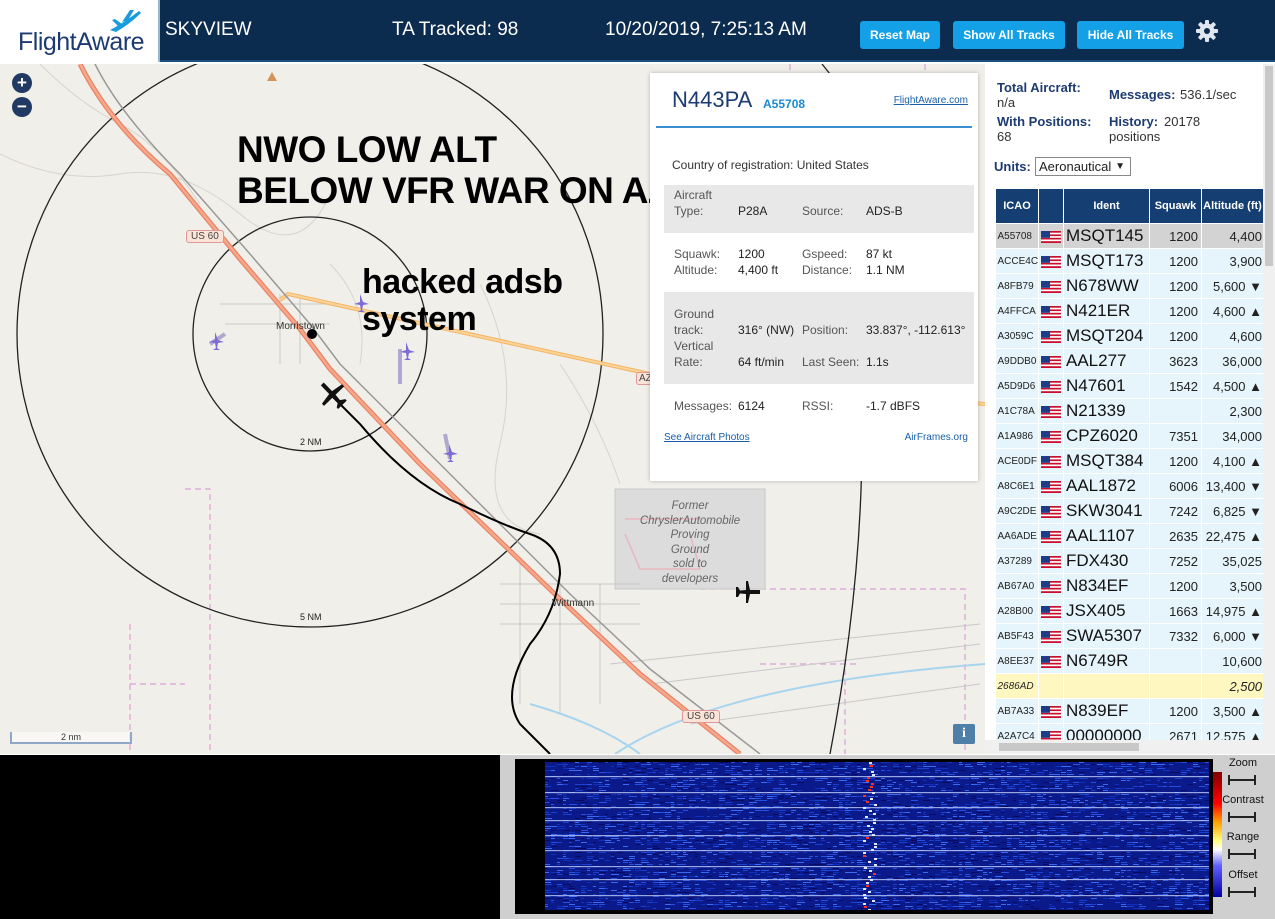 This screenshot has height=919, width=1275. Describe the element at coordinates (1106, 206) in the screenshot. I see `col-header-ident: Ident` at that location.